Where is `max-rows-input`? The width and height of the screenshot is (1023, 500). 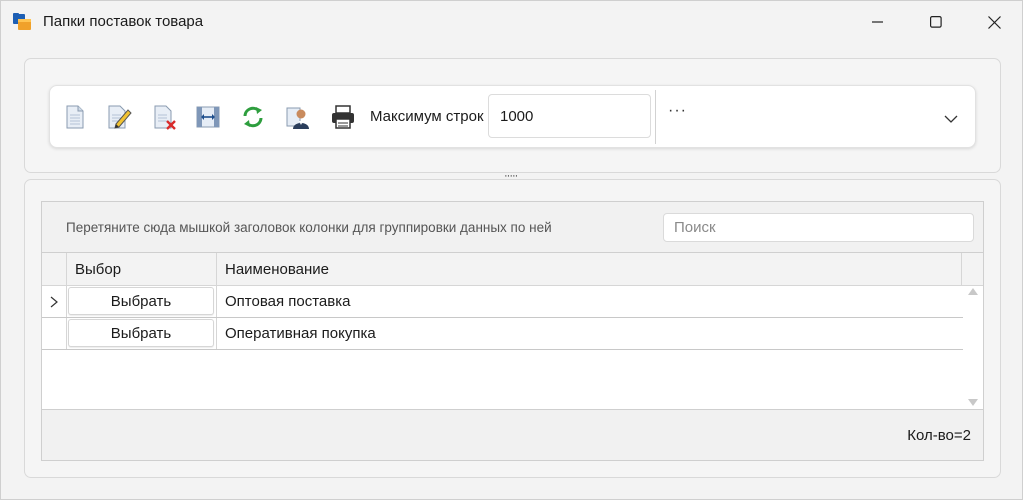
max-rows-input is located at coordinates (569, 116).